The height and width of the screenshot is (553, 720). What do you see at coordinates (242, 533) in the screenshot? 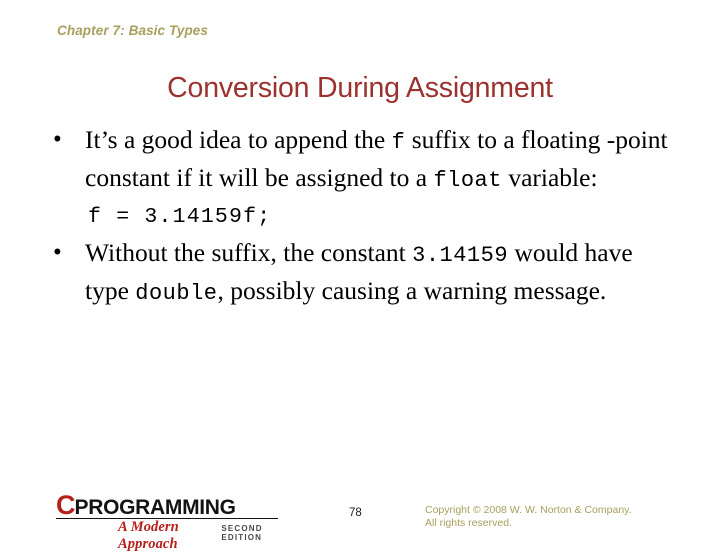
I see `logo-edition: Second Edition` at bounding box center [242, 533].